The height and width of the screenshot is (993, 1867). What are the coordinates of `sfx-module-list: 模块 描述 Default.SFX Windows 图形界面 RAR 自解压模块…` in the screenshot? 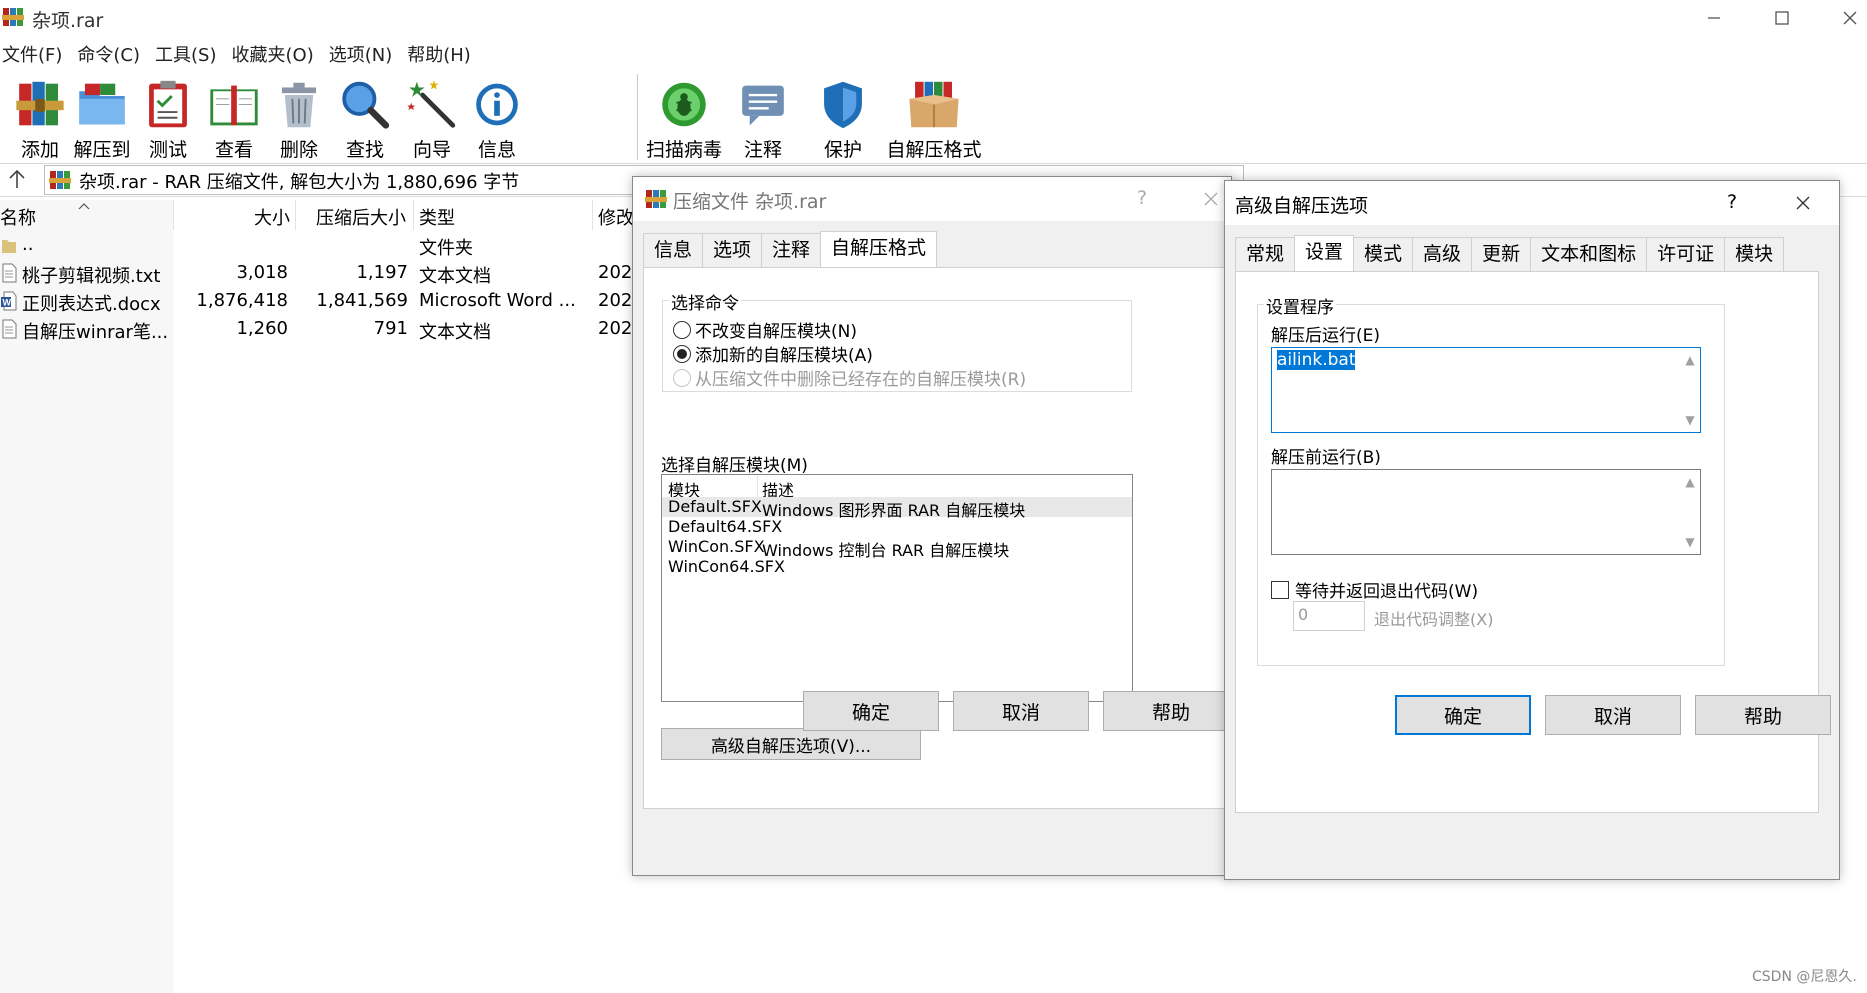 It's located at (897, 588).